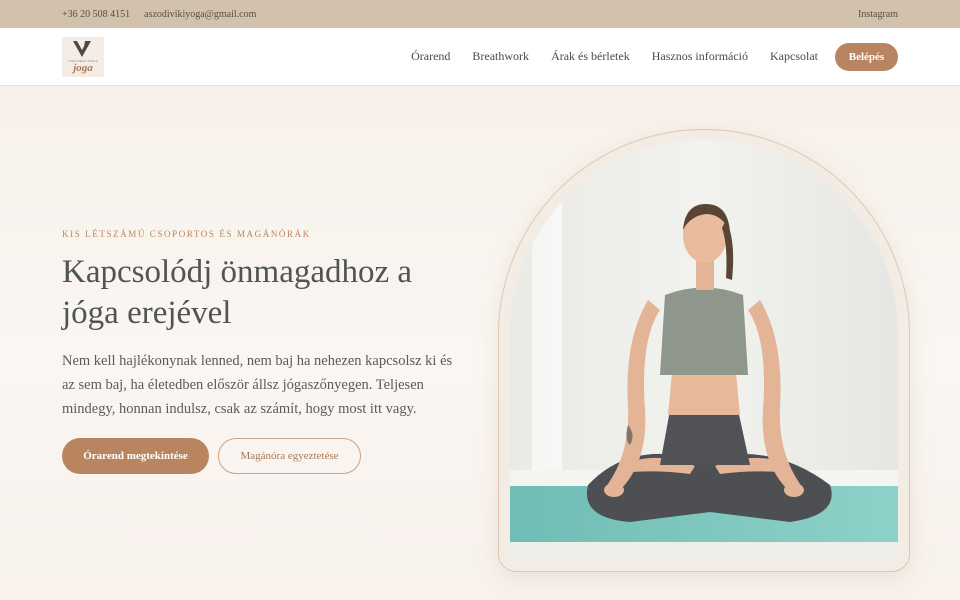  What do you see at coordinates (866, 56) in the screenshot?
I see `login-button: Belépés` at bounding box center [866, 56].